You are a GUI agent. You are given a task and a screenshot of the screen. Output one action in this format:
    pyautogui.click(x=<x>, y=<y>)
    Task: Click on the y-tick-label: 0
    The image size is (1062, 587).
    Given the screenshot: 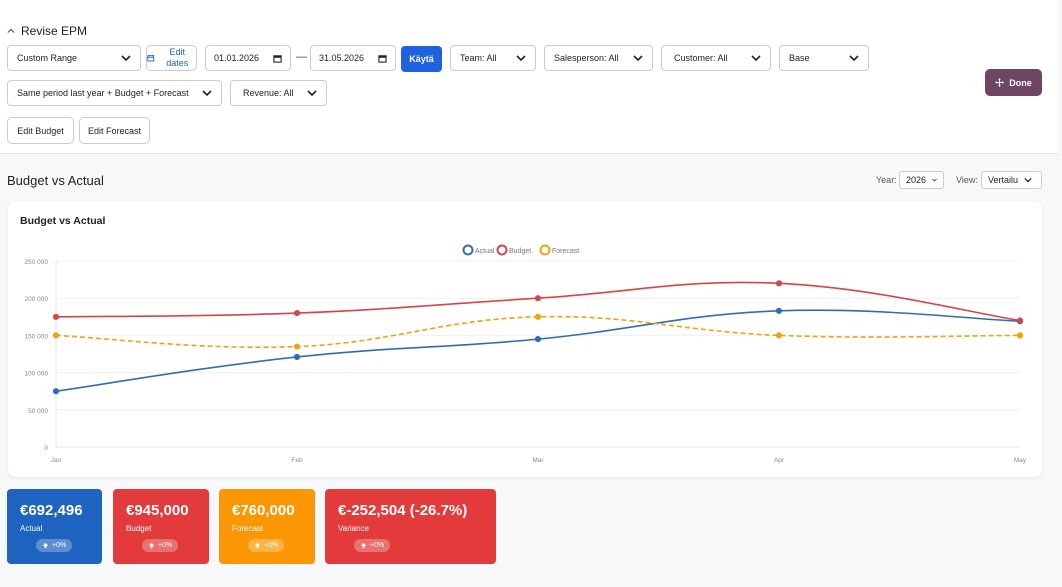 What is the action you would take?
    pyautogui.click(x=46, y=448)
    